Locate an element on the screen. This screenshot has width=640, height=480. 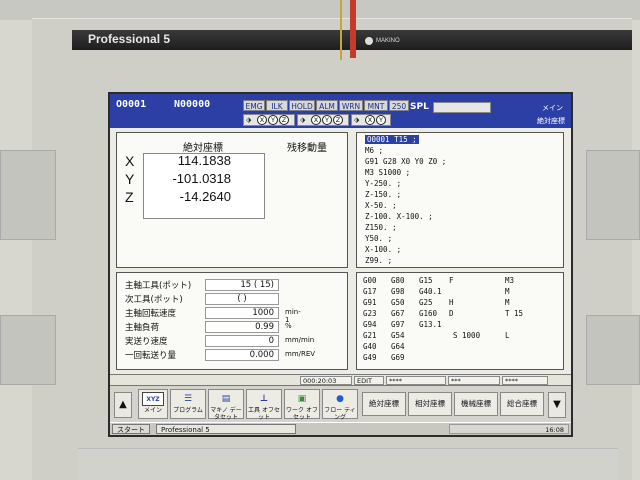
axis-lock-icon: ⬗ is located at coordinates (249, 120).